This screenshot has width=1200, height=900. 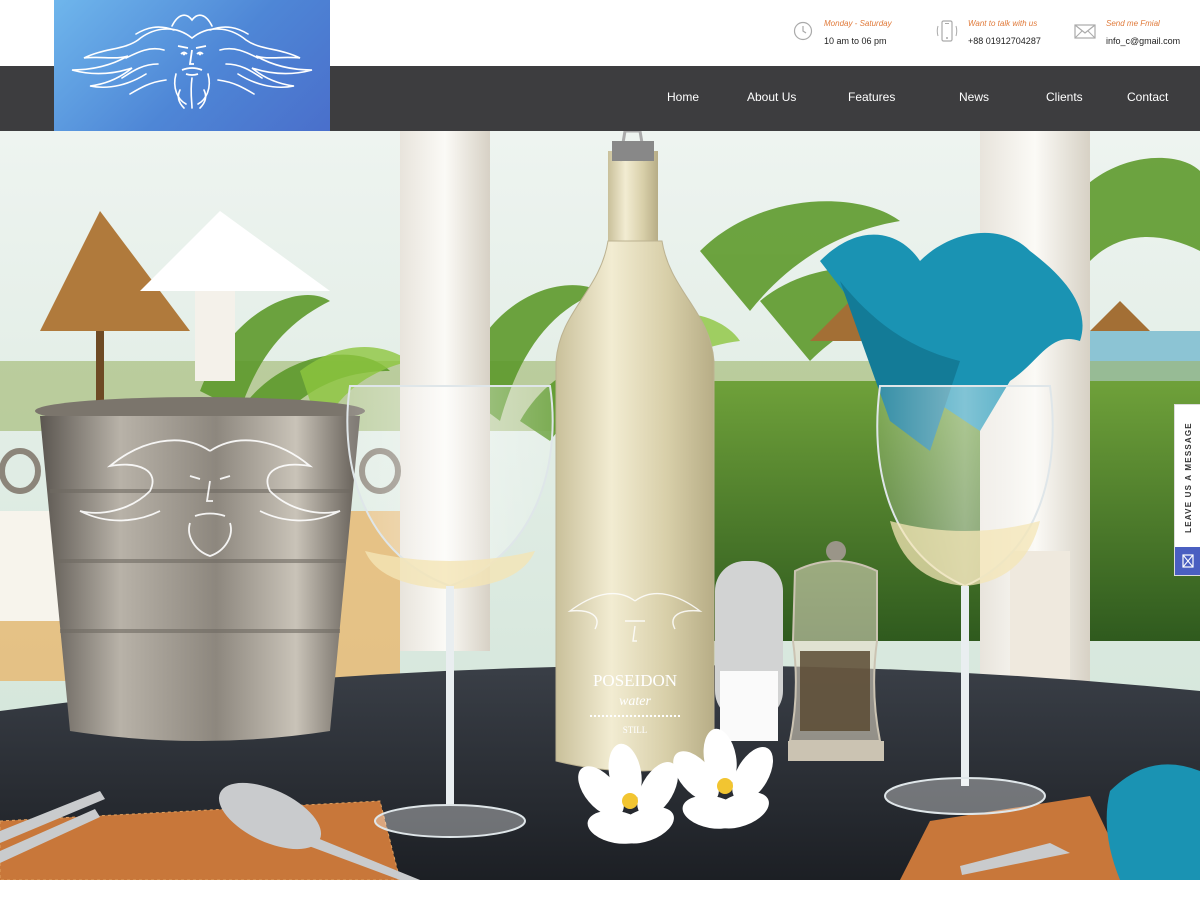 I want to click on salt-shaker, so click(x=749, y=651).